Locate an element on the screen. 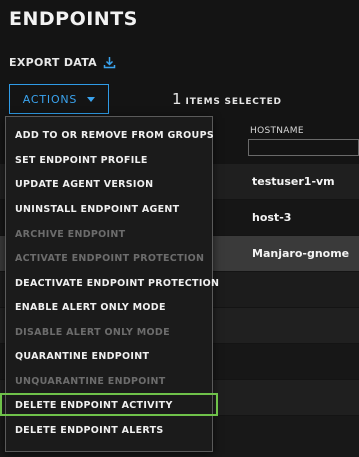  hostname-cell: host-3 is located at coordinates (272, 217).